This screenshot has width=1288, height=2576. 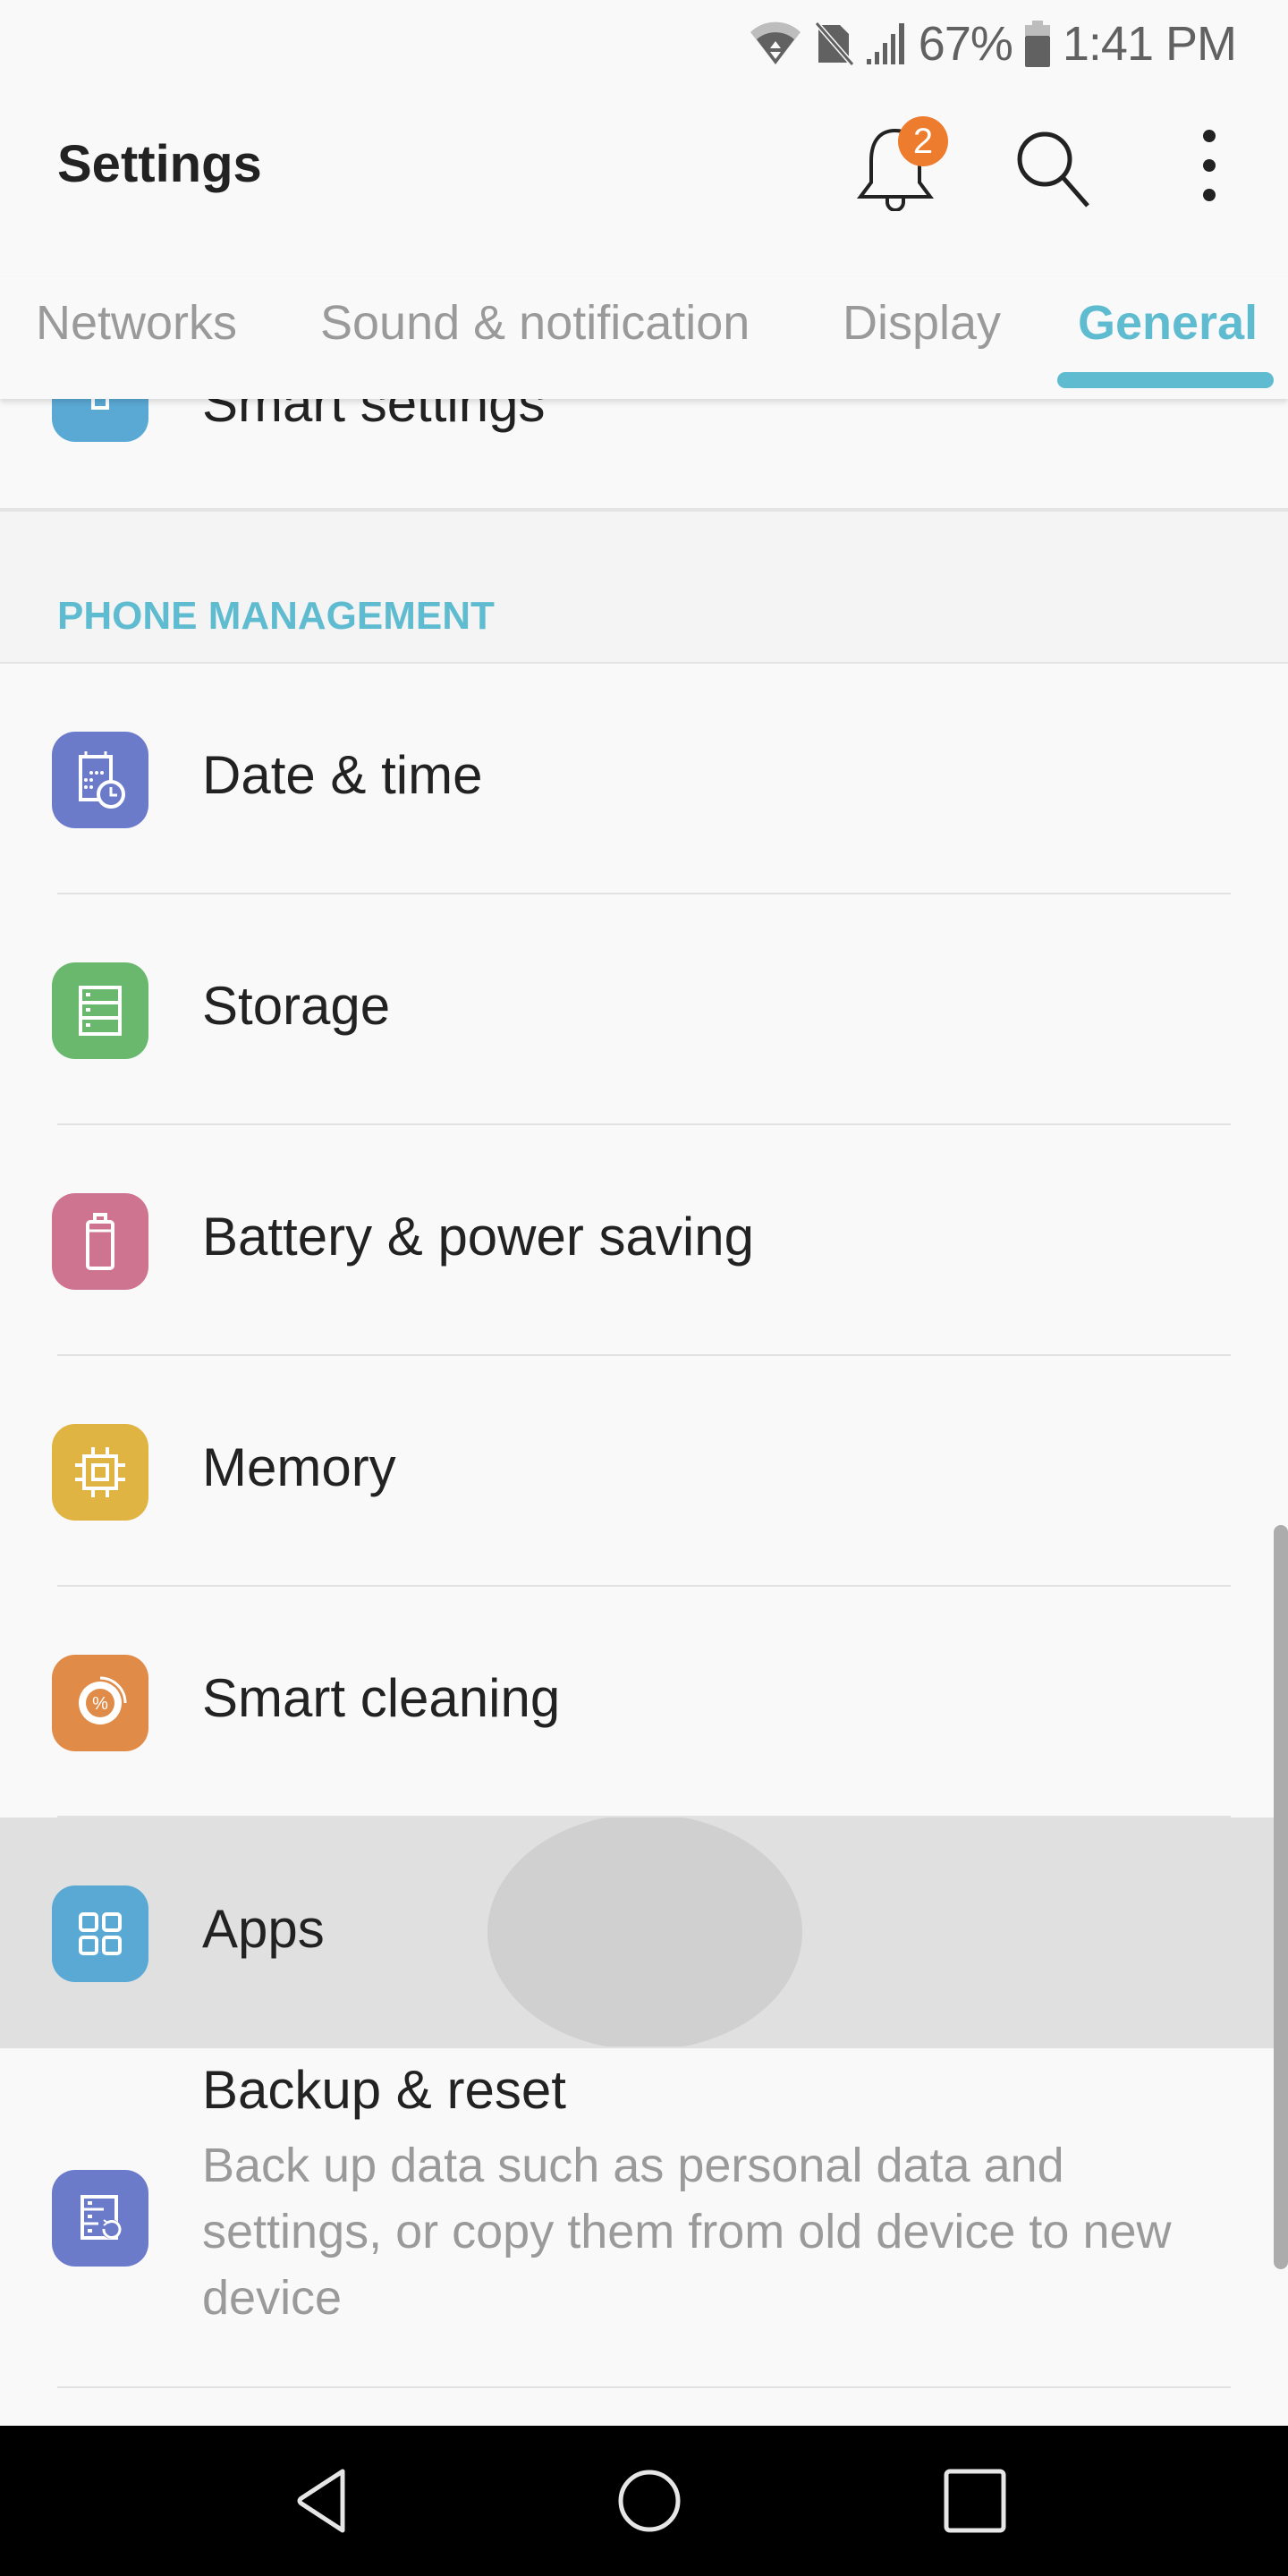 I want to click on smart-settings-icon, so click(x=100, y=420).